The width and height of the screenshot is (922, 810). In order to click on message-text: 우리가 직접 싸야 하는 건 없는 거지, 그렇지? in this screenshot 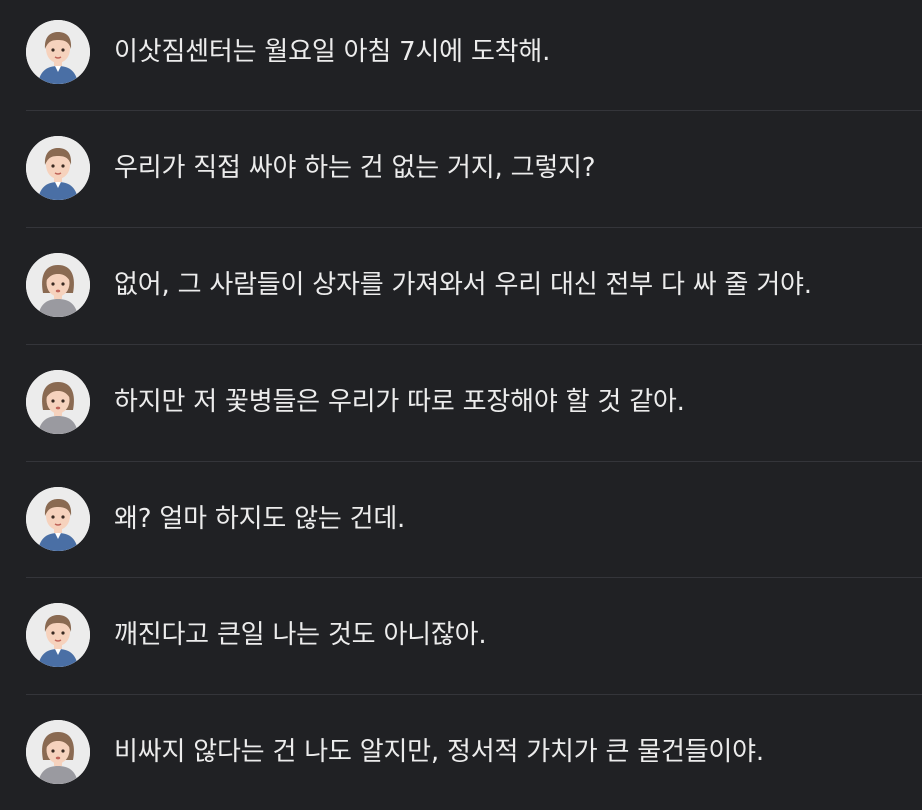, I will do `click(355, 168)`.